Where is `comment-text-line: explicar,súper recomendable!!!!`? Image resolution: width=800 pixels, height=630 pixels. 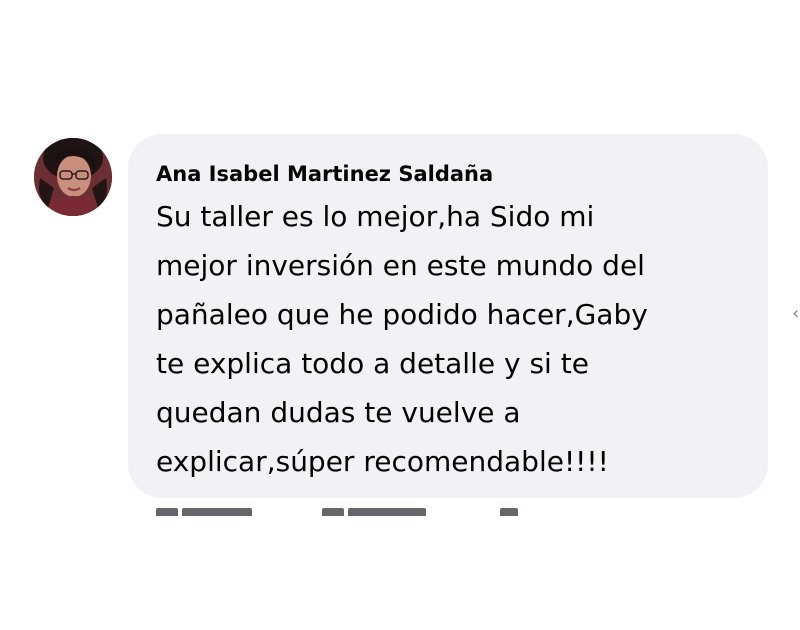
comment-text-line: explicar,súper recomendable!!!! is located at coordinates (382, 461).